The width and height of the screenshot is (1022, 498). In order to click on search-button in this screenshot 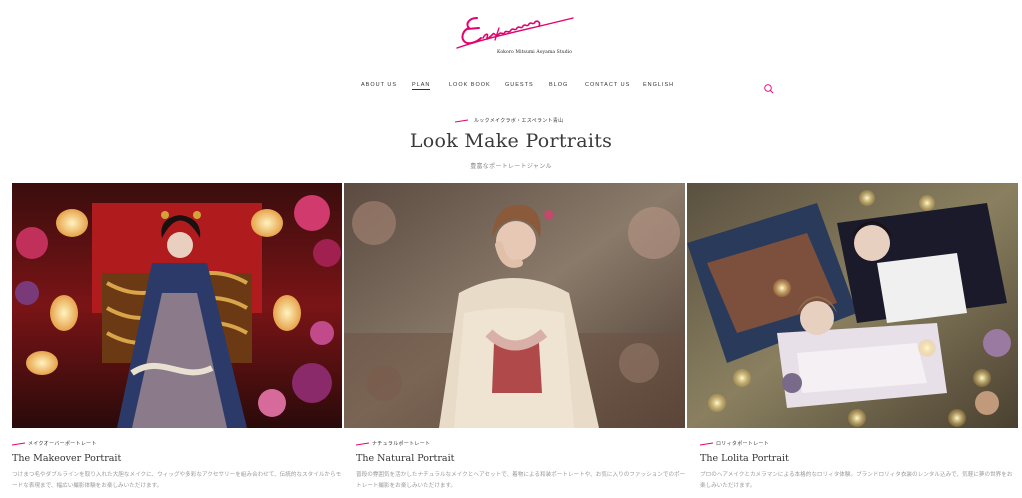, I will do `click(769, 87)`.